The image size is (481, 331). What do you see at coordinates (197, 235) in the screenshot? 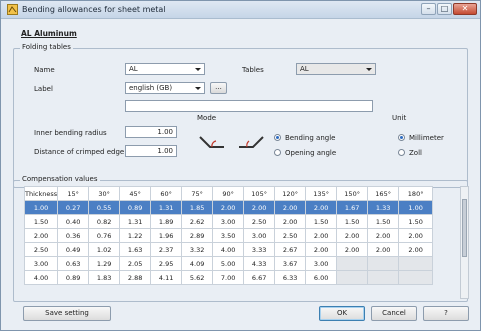
I see `table-cell: 2.89` at bounding box center [197, 235].